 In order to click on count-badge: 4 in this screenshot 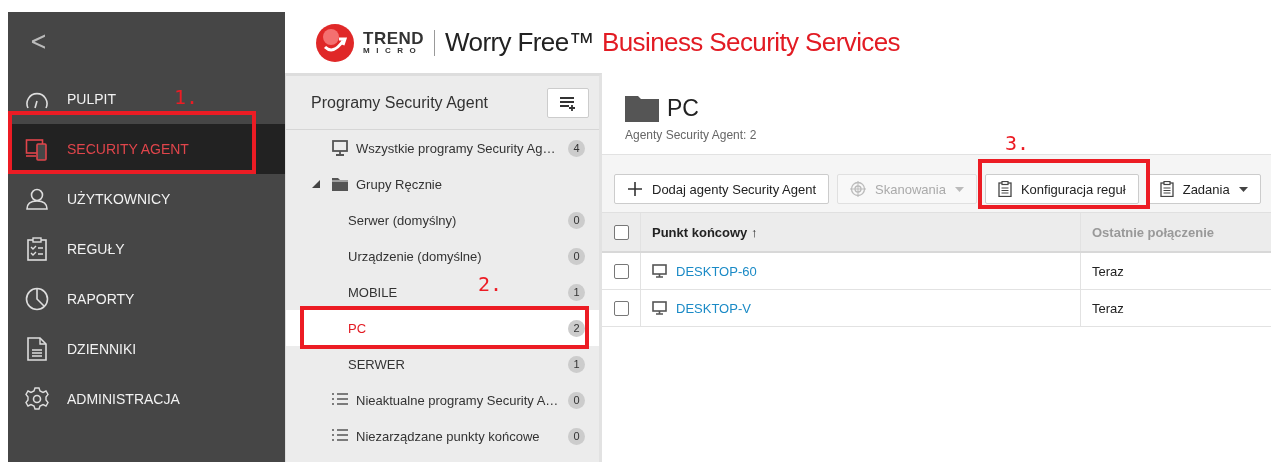, I will do `click(576, 148)`.